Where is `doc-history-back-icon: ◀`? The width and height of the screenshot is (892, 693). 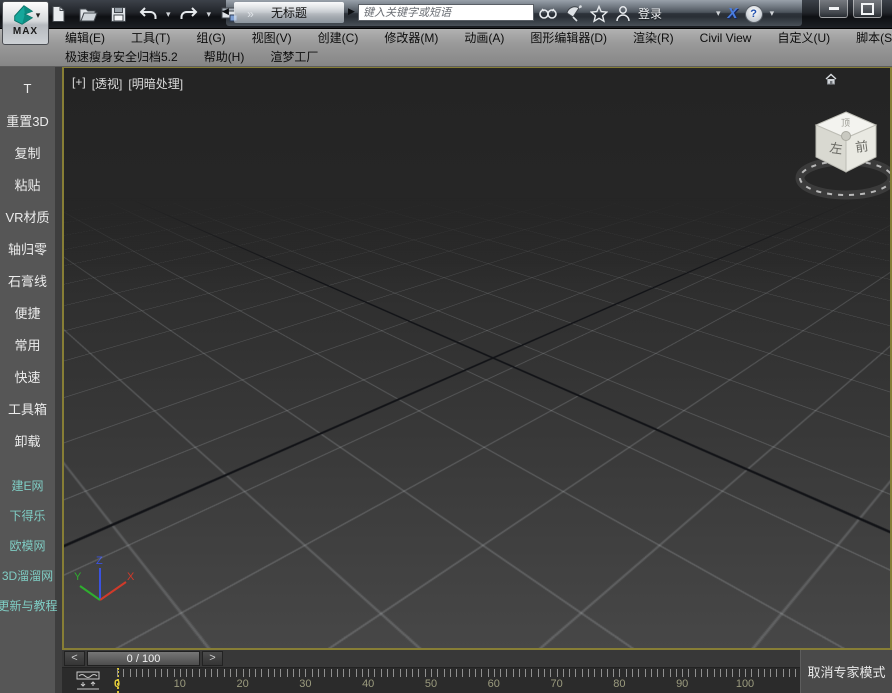 doc-history-back-icon: ◀ is located at coordinates (225, 11).